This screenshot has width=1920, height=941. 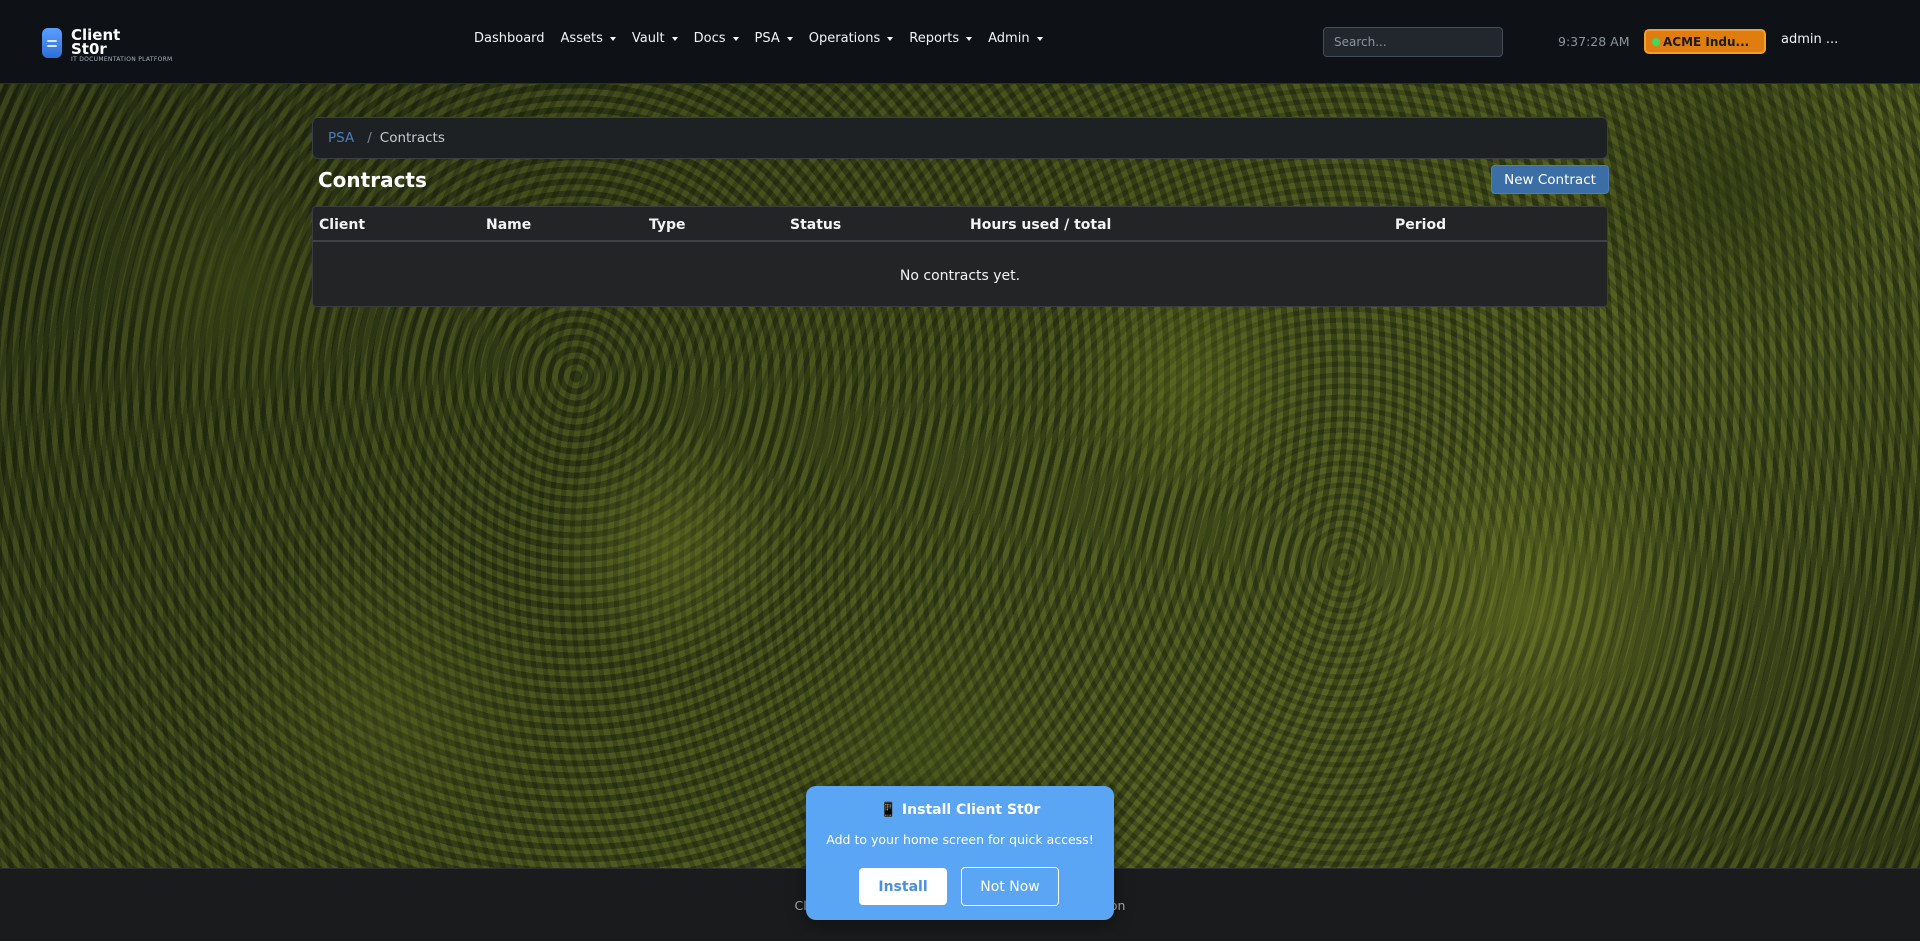 I want to click on column-header-name: Name, so click(x=508, y=224).